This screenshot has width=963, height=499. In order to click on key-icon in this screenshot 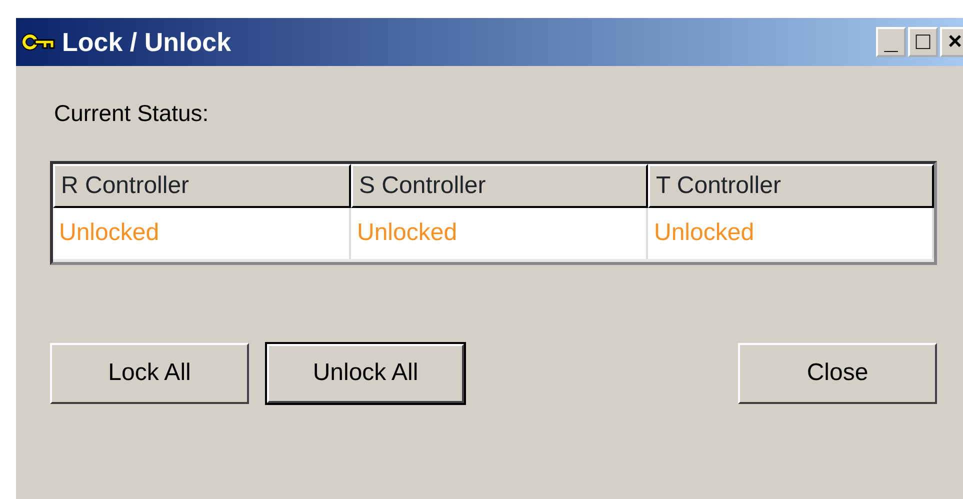, I will do `click(39, 42)`.